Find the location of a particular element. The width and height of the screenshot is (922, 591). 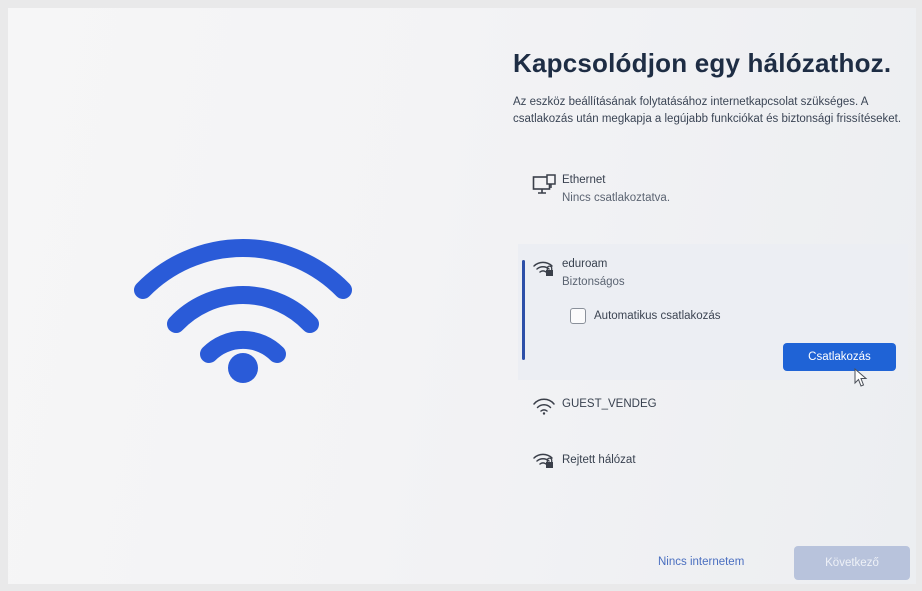

no-internet-link: Nincs internetem is located at coordinates (701, 562).